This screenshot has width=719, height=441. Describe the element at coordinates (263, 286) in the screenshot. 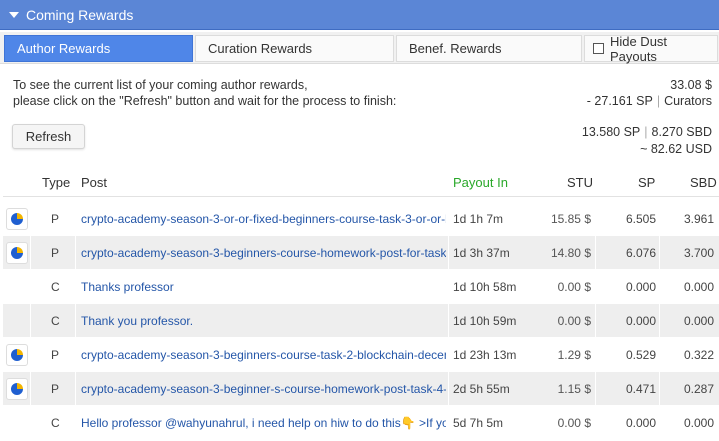

I see `row-post-link: Thanks professor` at that location.